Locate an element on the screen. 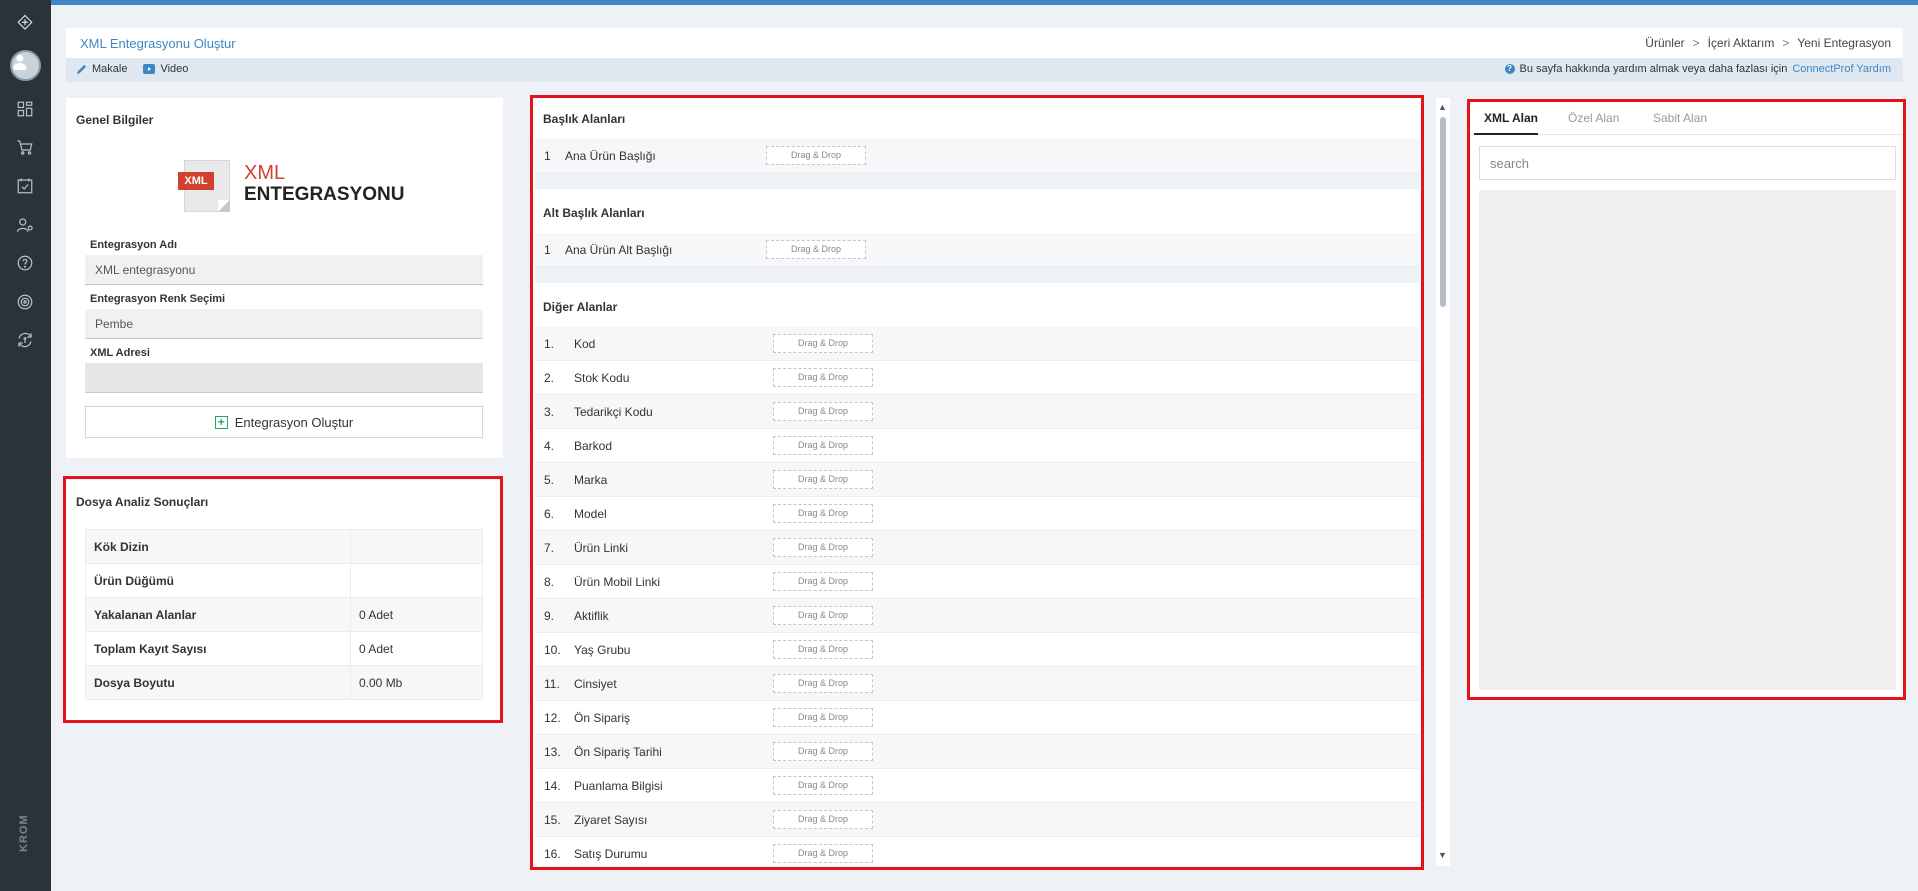 The image size is (1918, 891). general-info-title: Genel Bilgiler is located at coordinates (115, 120).